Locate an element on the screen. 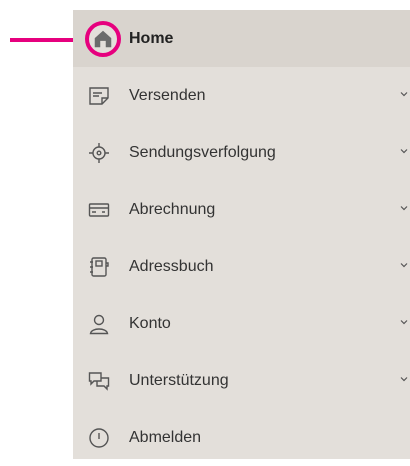 The width and height of the screenshot is (410, 466). sidebar-item-abmelden: Abmelden is located at coordinates (241, 437).